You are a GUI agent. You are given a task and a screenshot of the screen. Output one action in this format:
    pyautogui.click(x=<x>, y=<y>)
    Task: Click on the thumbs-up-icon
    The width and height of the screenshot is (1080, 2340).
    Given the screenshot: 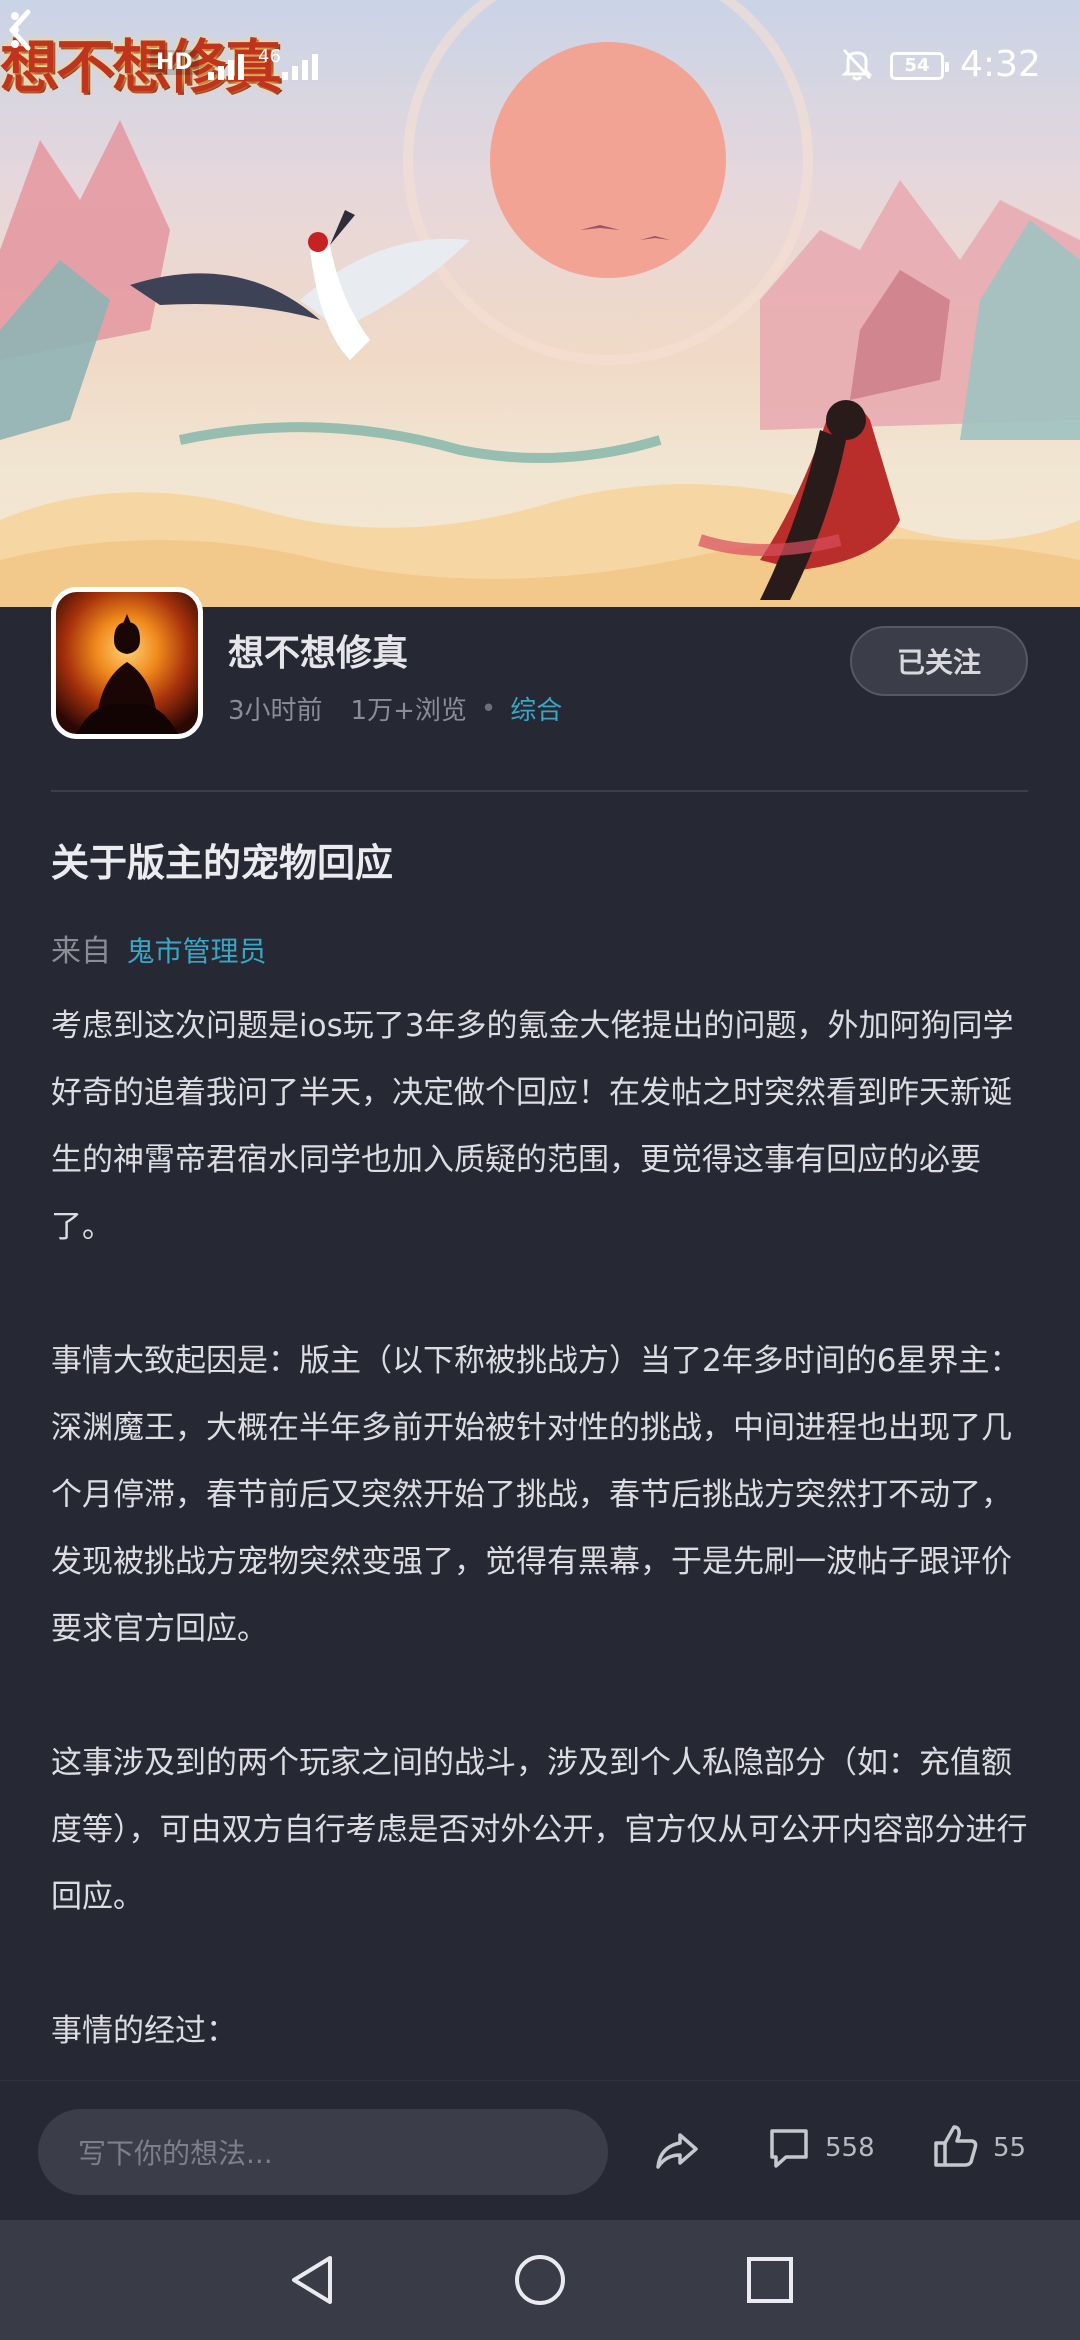 What is the action you would take?
    pyautogui.click(x=956, y=2146)
    